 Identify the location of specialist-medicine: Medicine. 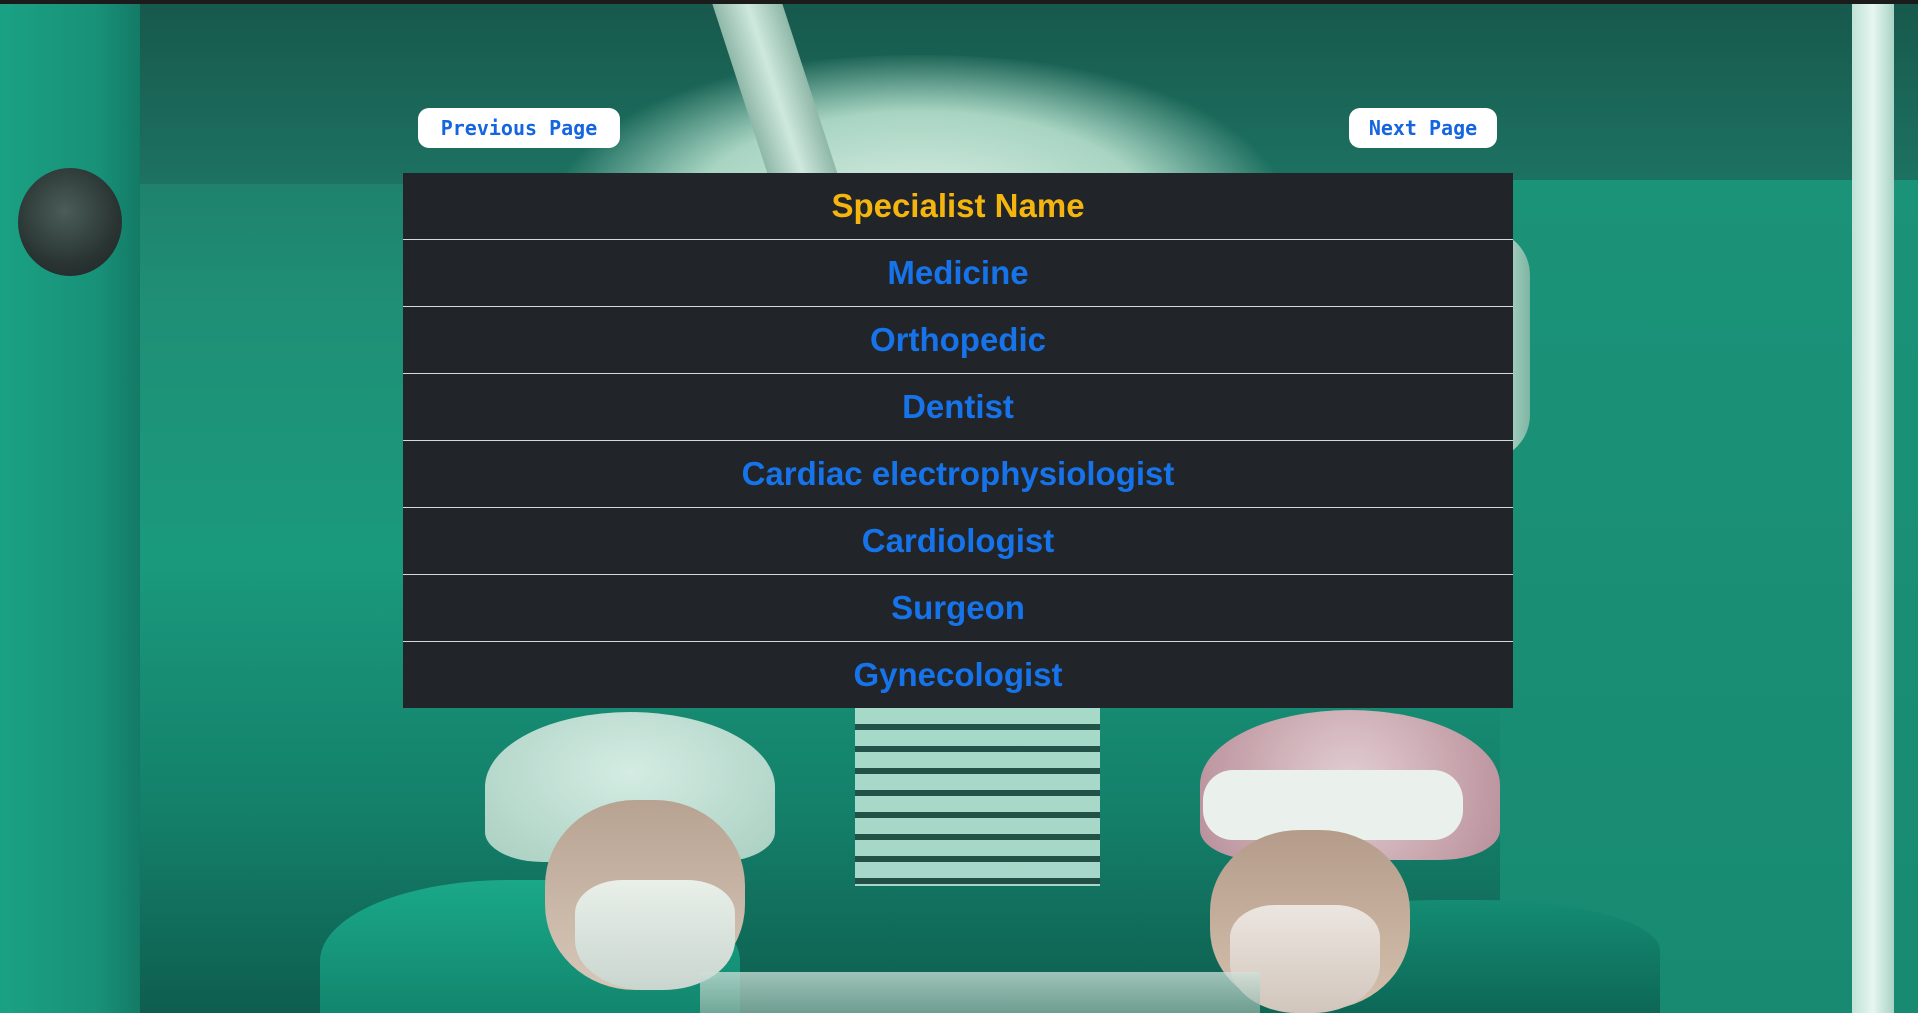
(958, 273).